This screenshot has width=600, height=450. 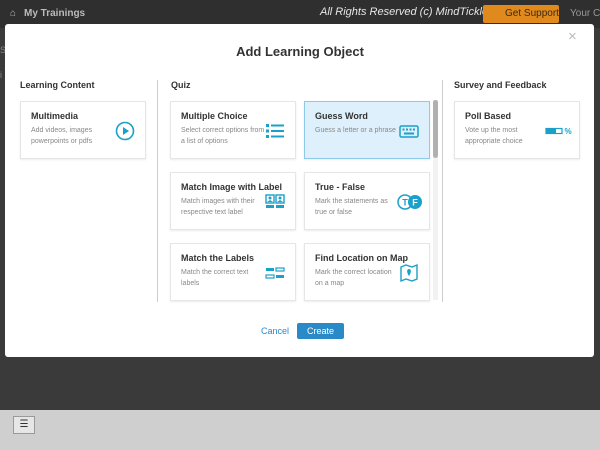 I want to click on card-guess-word: Guess Word Guess a letter or a phrase, so click(x=367, y=130).